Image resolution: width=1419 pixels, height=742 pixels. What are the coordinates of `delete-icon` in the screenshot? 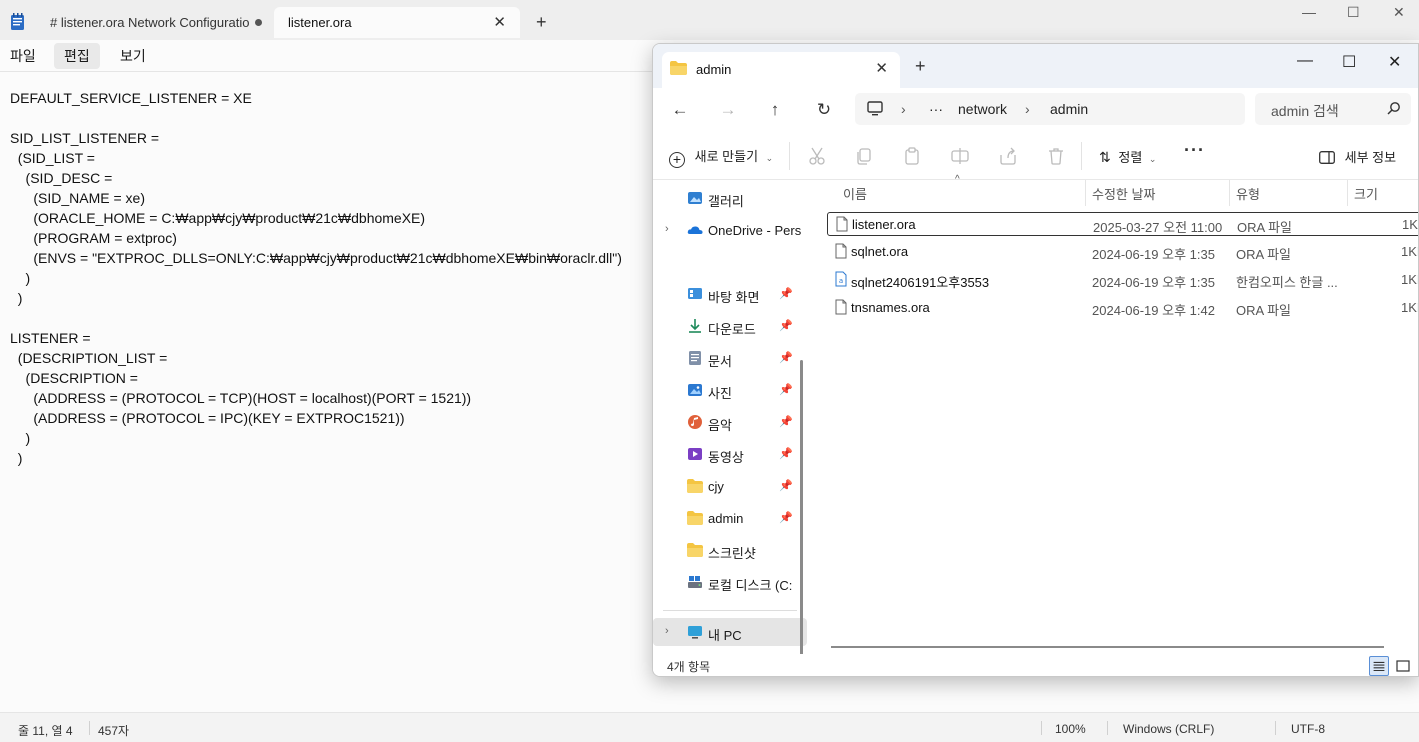 It's located at (1056, 156).